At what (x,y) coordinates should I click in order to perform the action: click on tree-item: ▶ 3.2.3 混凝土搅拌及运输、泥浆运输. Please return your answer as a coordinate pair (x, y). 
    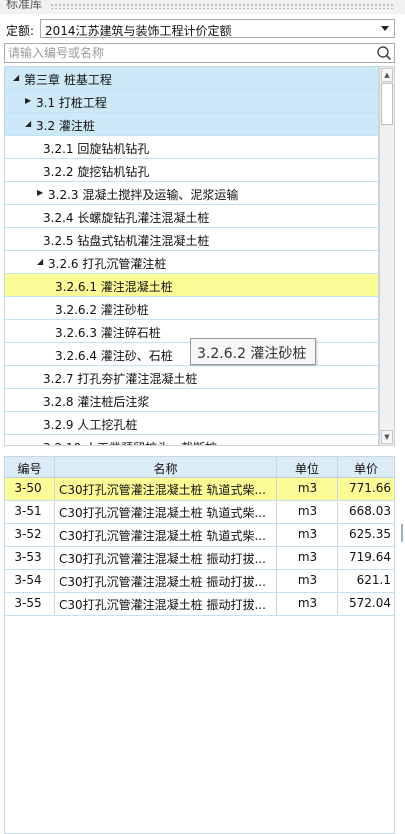
    Looking at the image, I should click on (191, 193).